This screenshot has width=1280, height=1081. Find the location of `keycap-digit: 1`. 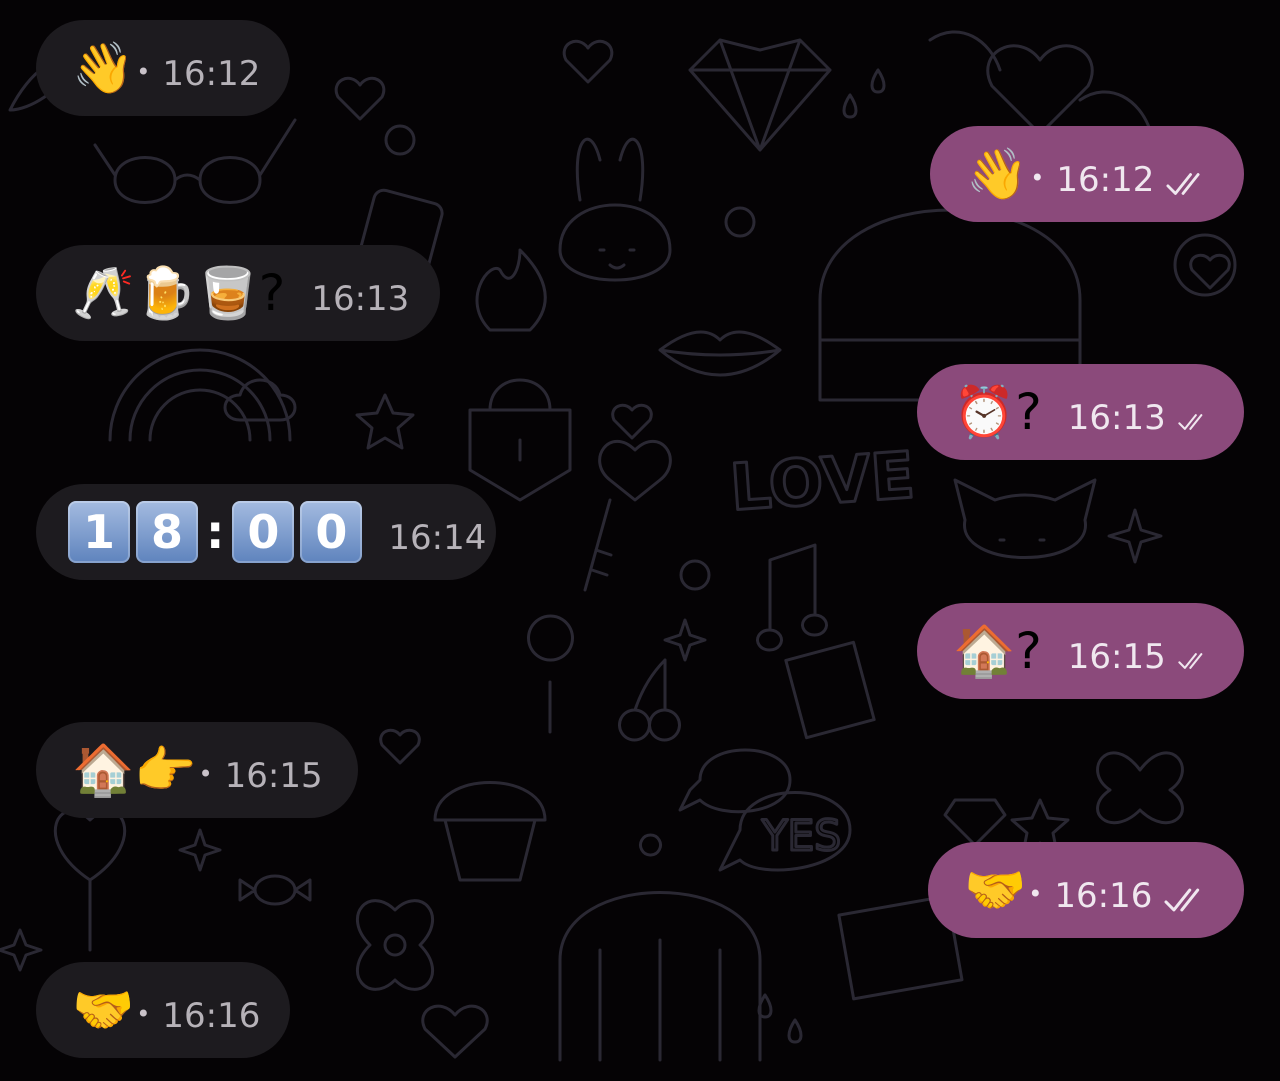

keycap-digit: 1 is located at coordinates (99, 532).